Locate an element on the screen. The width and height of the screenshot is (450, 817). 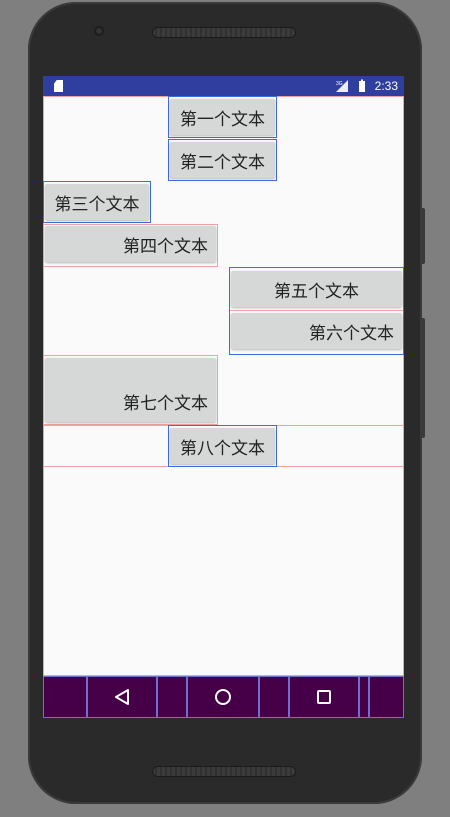
volume-button is located at coordinates (423, 236).